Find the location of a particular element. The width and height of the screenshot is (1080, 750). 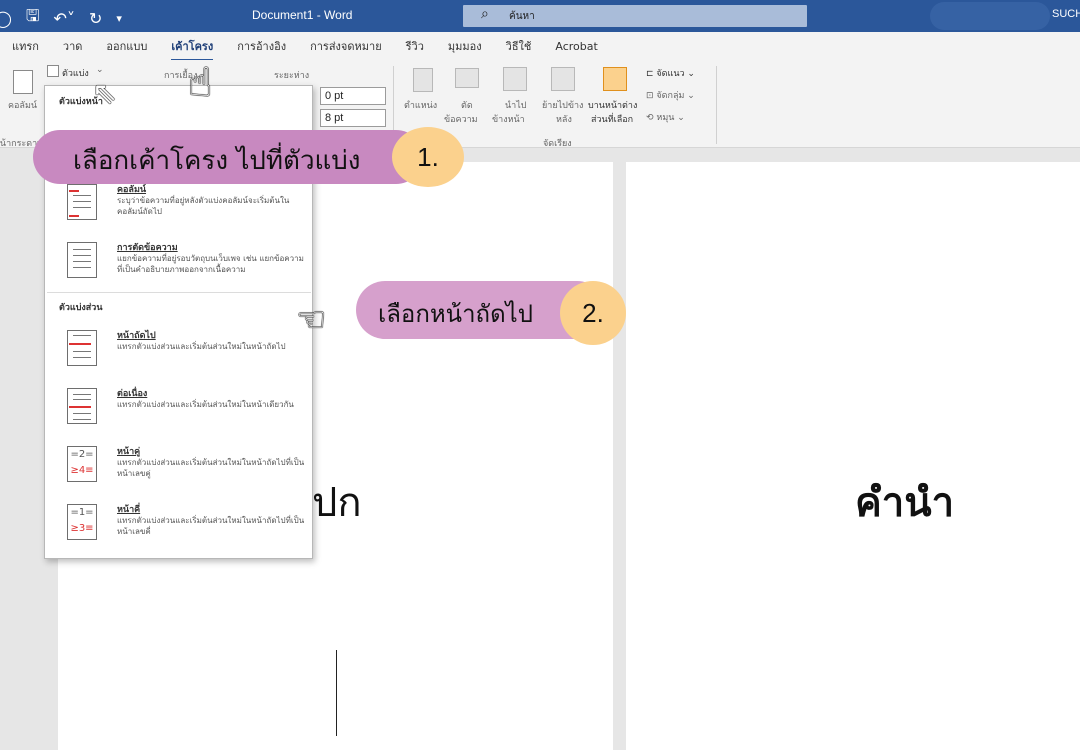

ribbon-separator-end is located at coordinates (716, 105).